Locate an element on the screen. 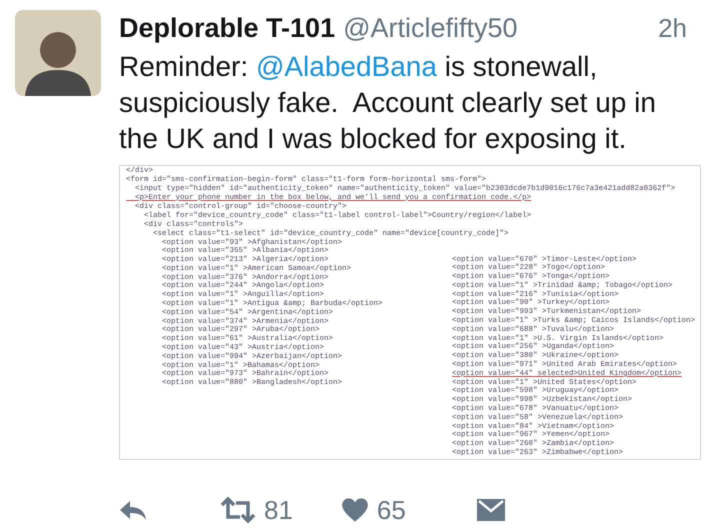  avatar is located at coordinates (58, 53).